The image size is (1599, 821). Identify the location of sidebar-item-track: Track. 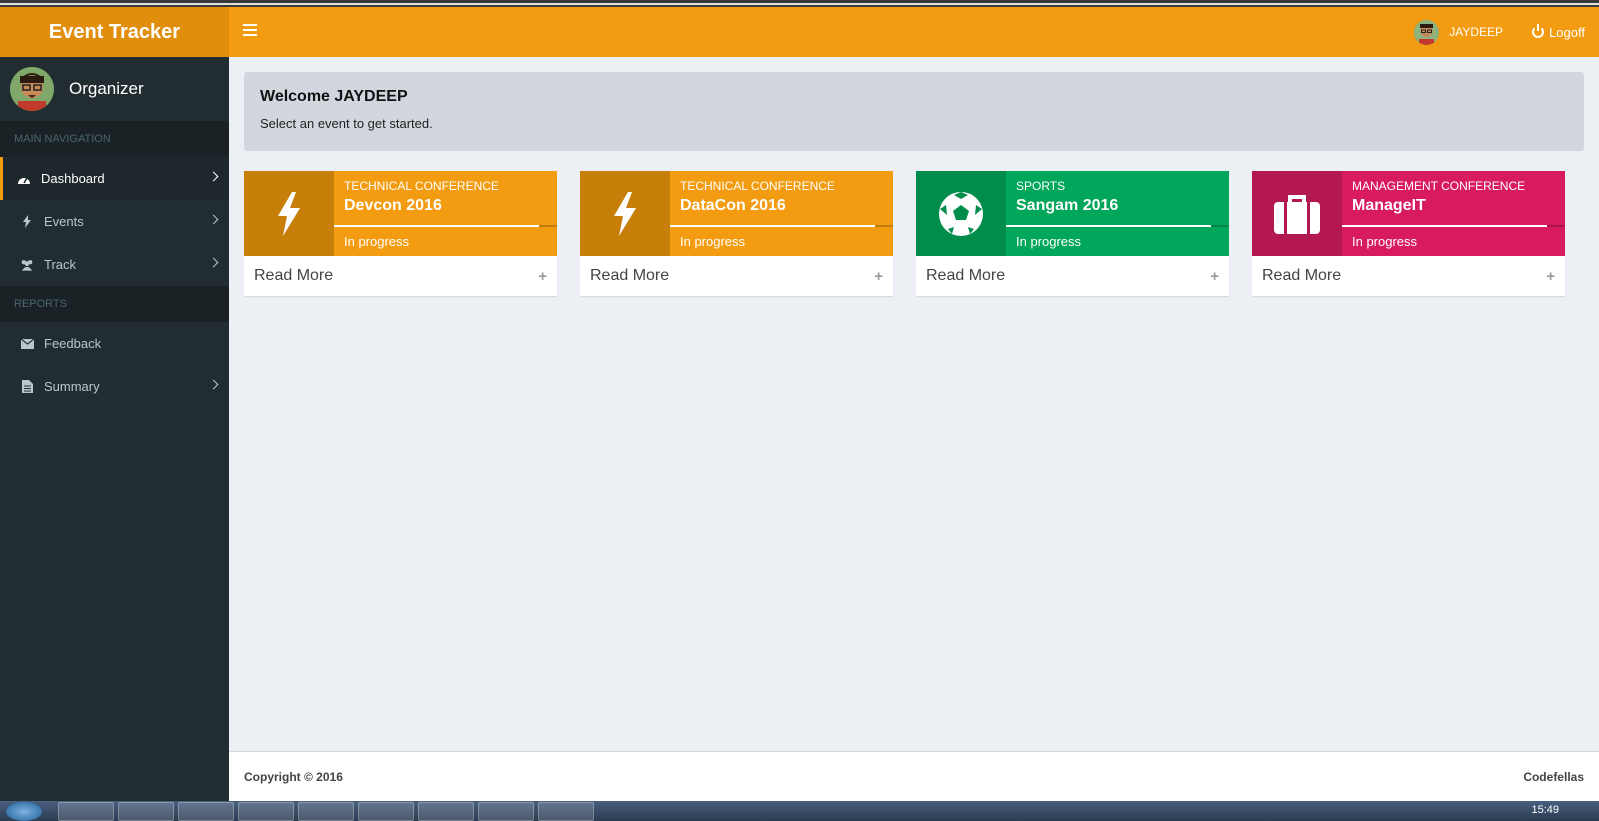
(114, 264).